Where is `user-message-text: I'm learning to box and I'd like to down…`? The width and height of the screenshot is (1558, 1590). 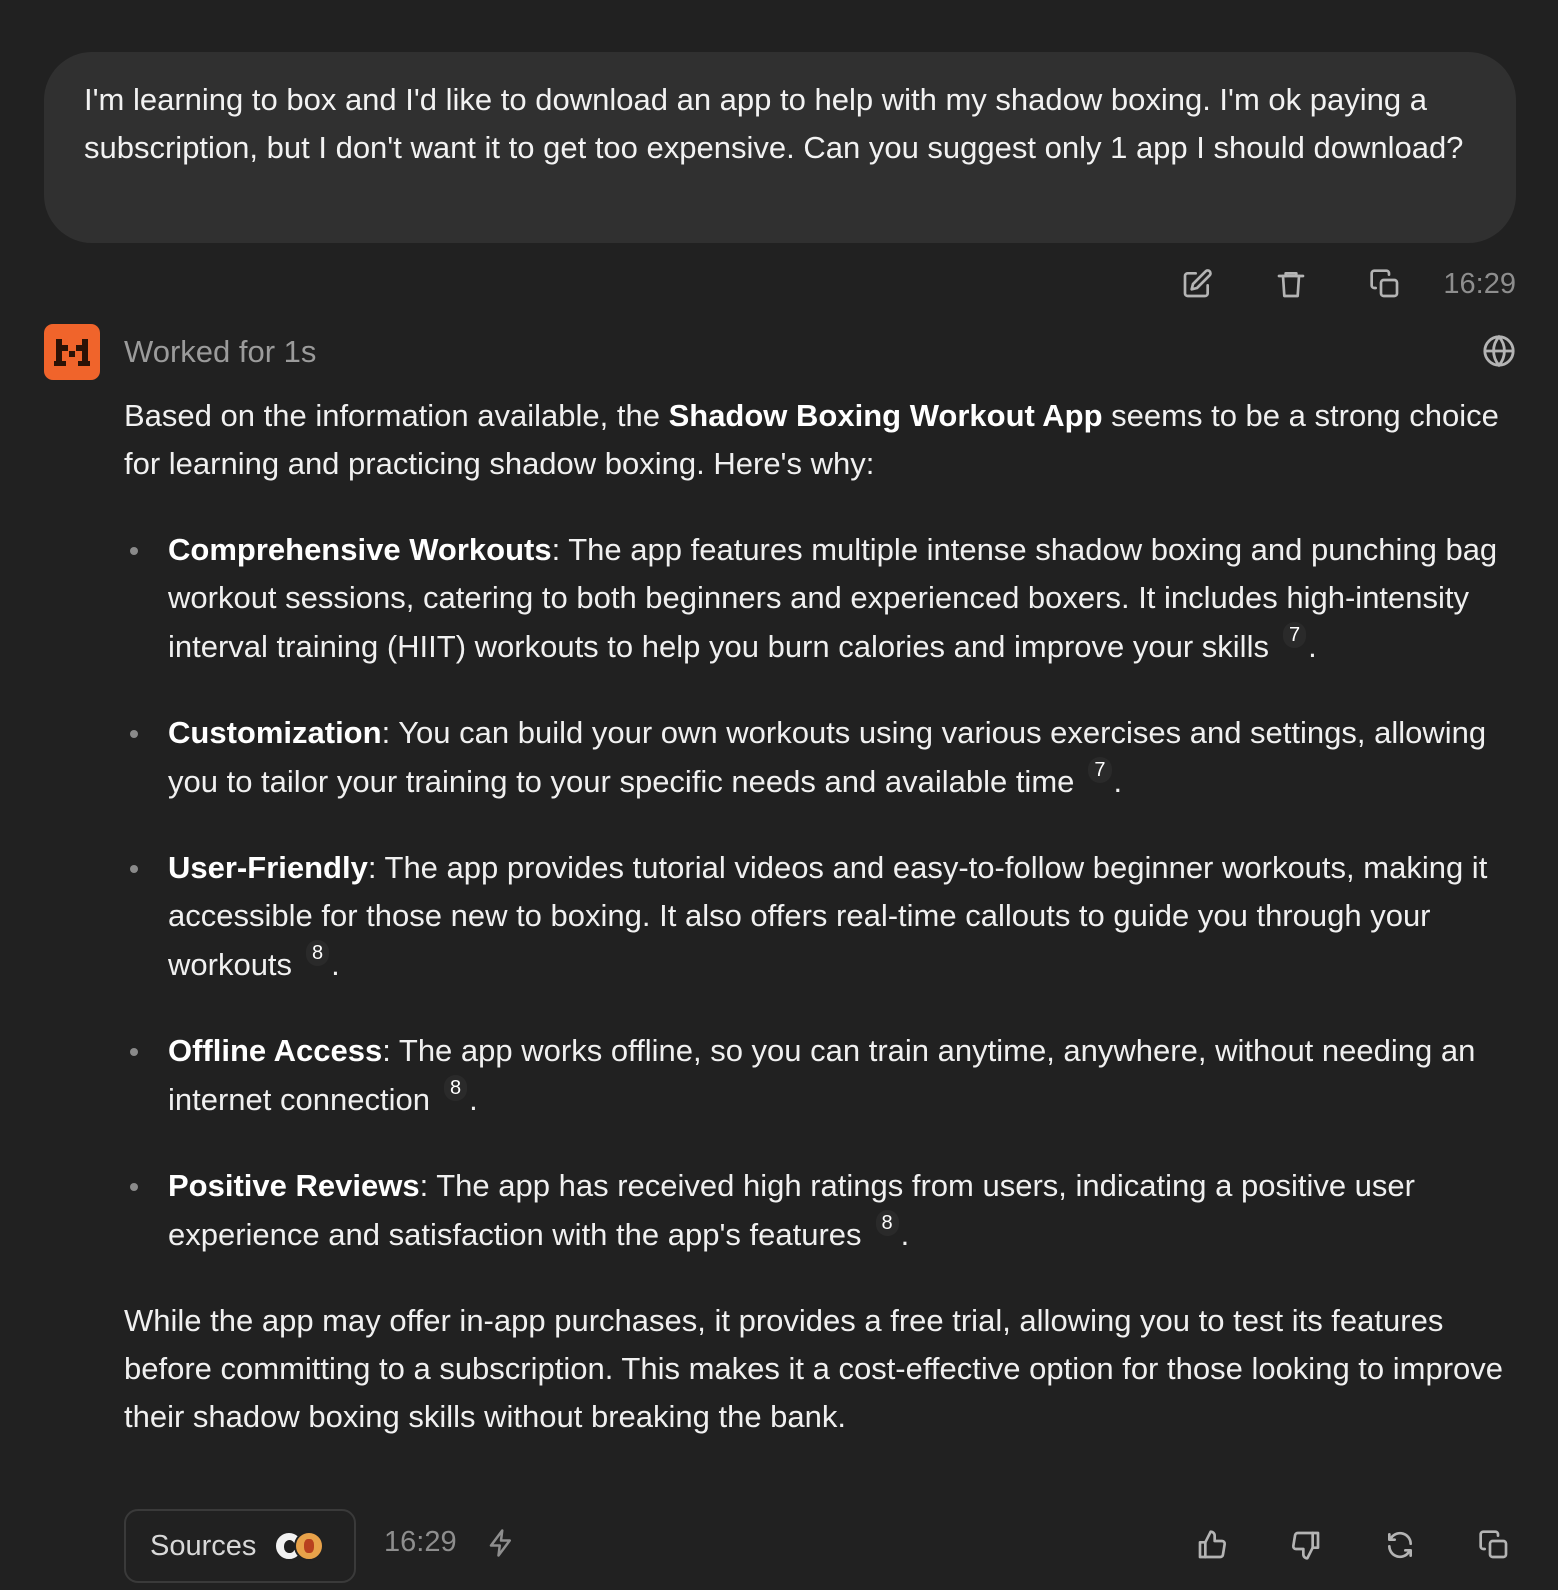
user-message-text: I'm learning to box and I'd like to down… is located at coordinates (774, 123).